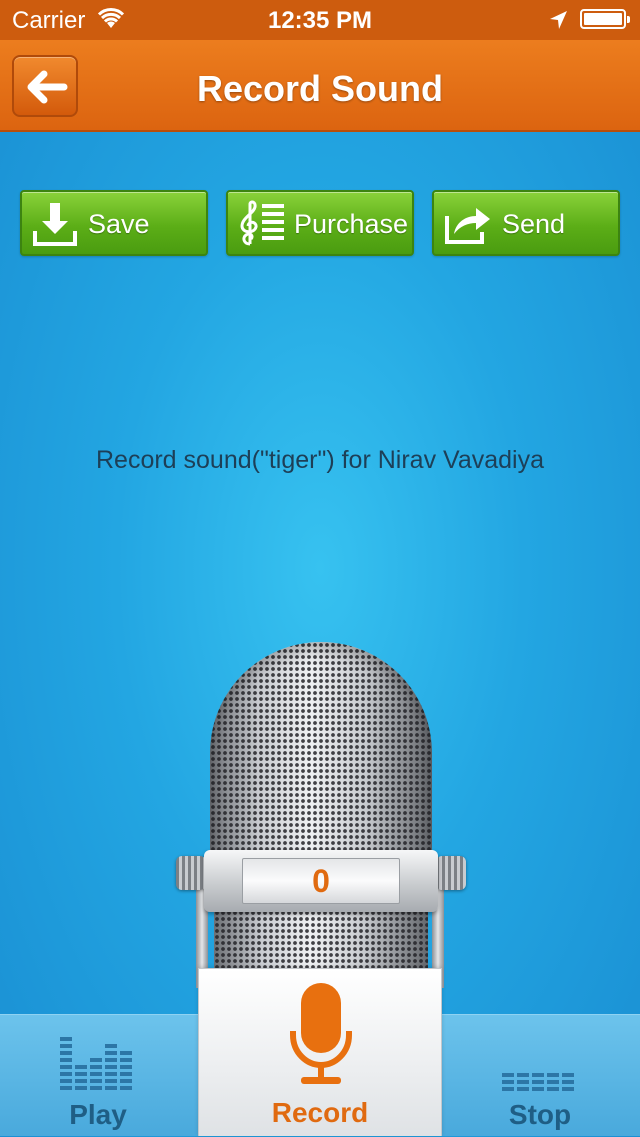  I want to click on mic-knob-left, so click(191, 873).